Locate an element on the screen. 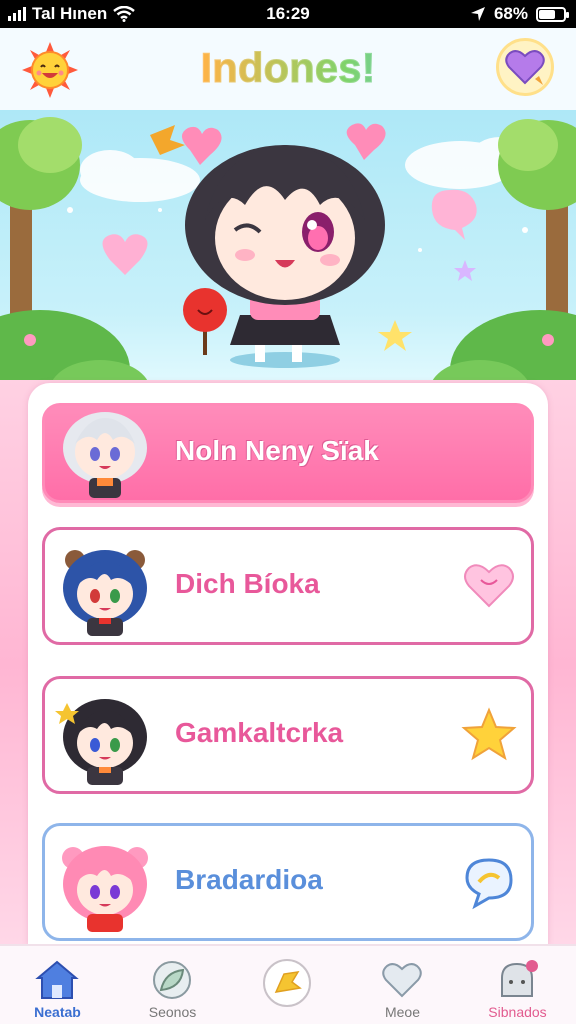 The height and width of the screenshot is (1024, 576). nav-item-center is located at coordinates (287, 985).